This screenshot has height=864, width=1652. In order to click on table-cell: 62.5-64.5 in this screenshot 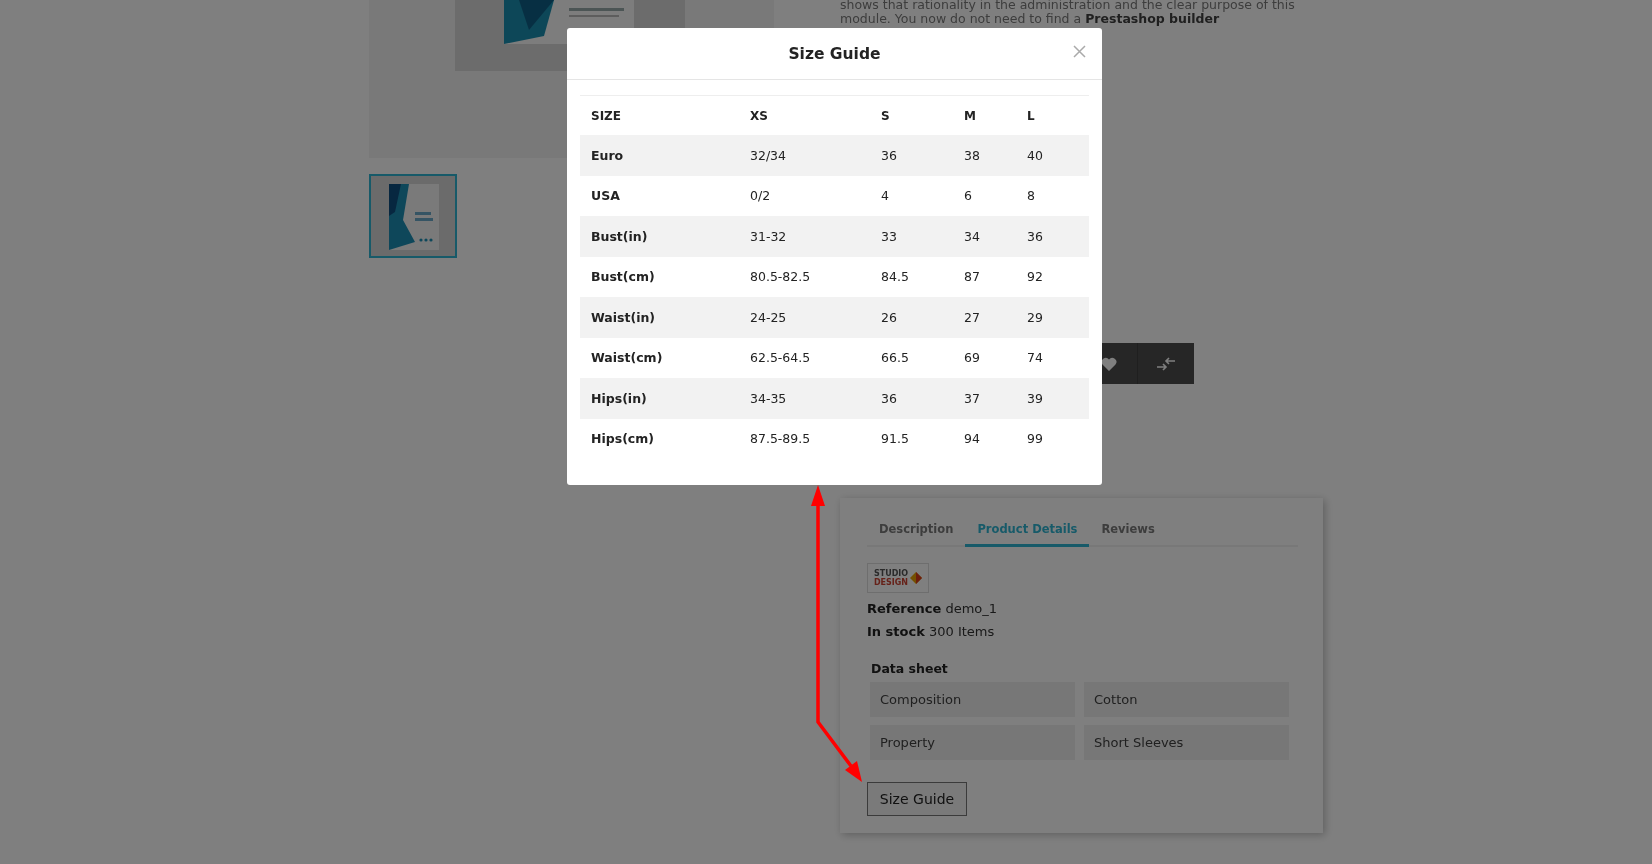, I will do `click(804, 357)`.